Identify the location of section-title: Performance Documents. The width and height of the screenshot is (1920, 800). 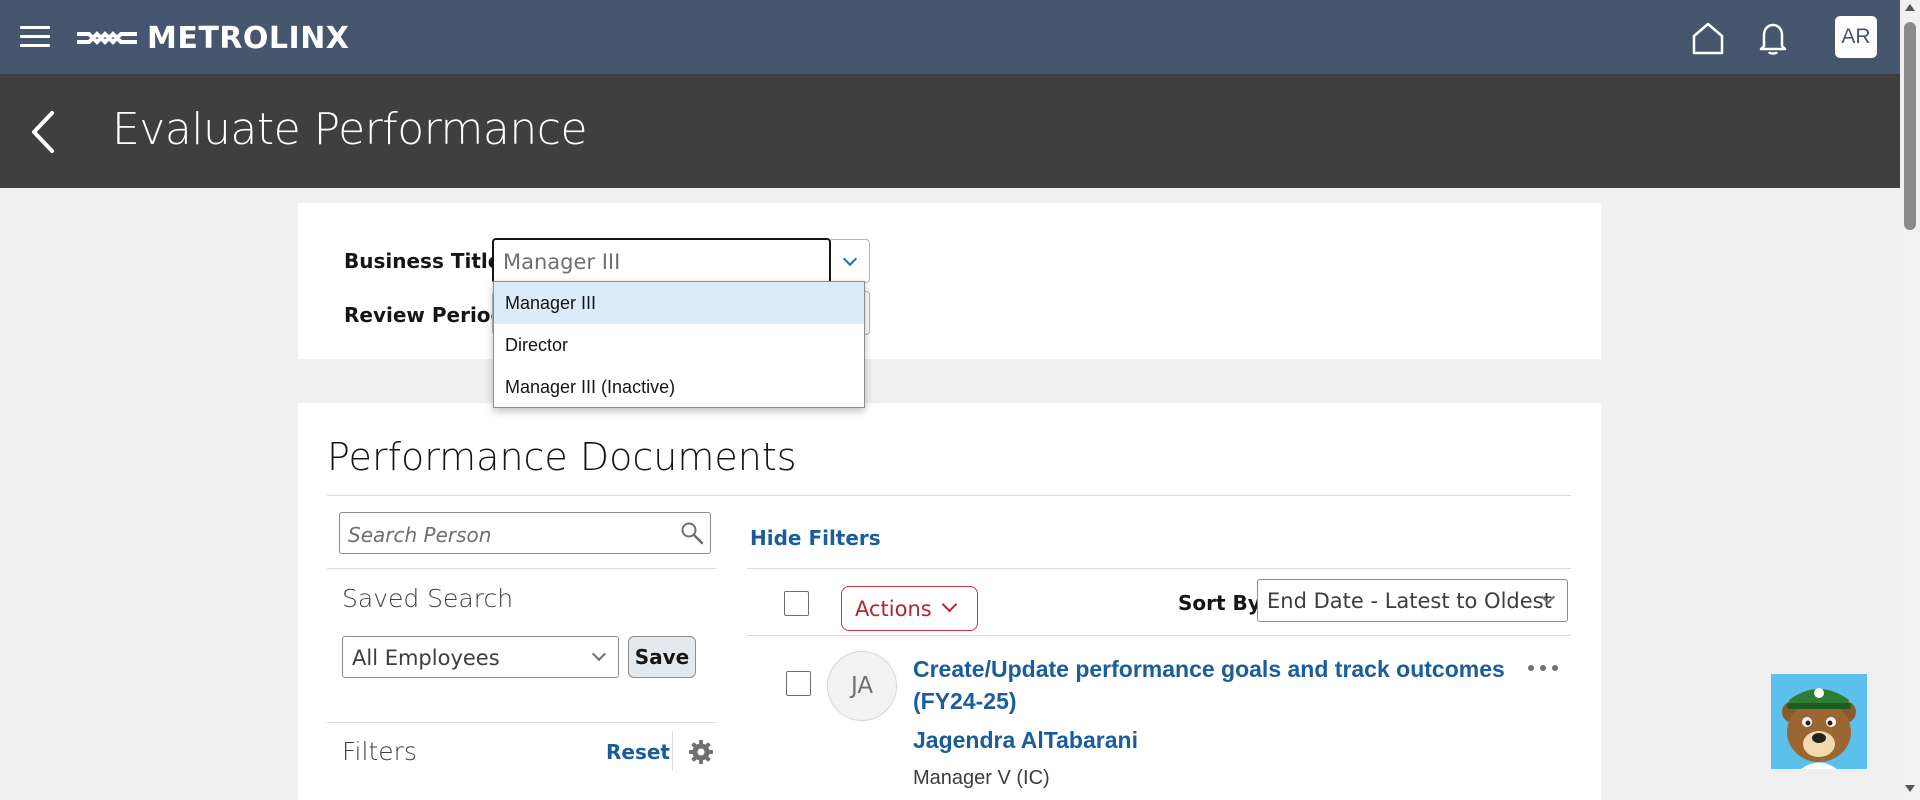
(562, 457).